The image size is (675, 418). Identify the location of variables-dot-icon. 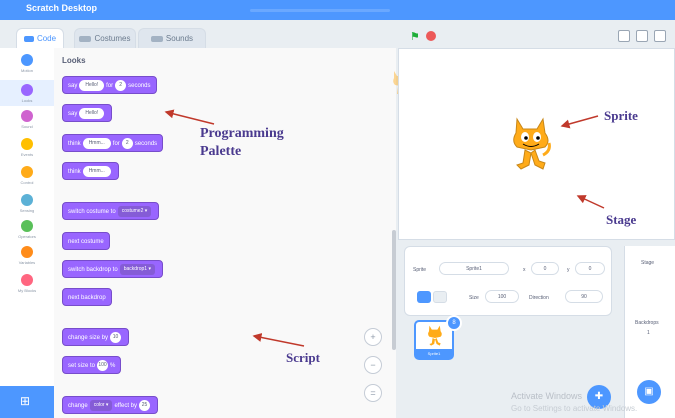
(27, 252).